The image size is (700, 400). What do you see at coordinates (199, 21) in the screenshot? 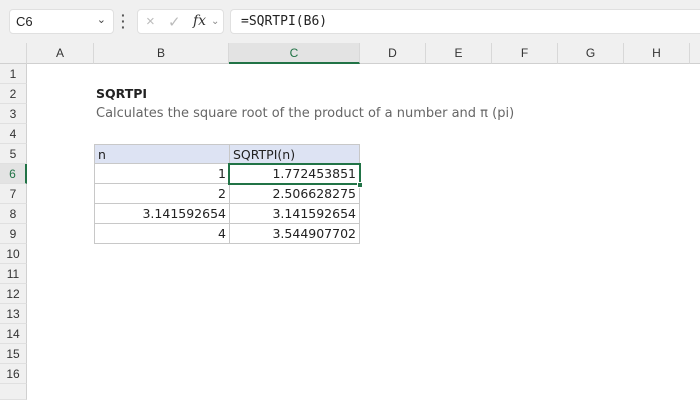
I see `insert-function-icon: fx` at bounding box center [199, 21].